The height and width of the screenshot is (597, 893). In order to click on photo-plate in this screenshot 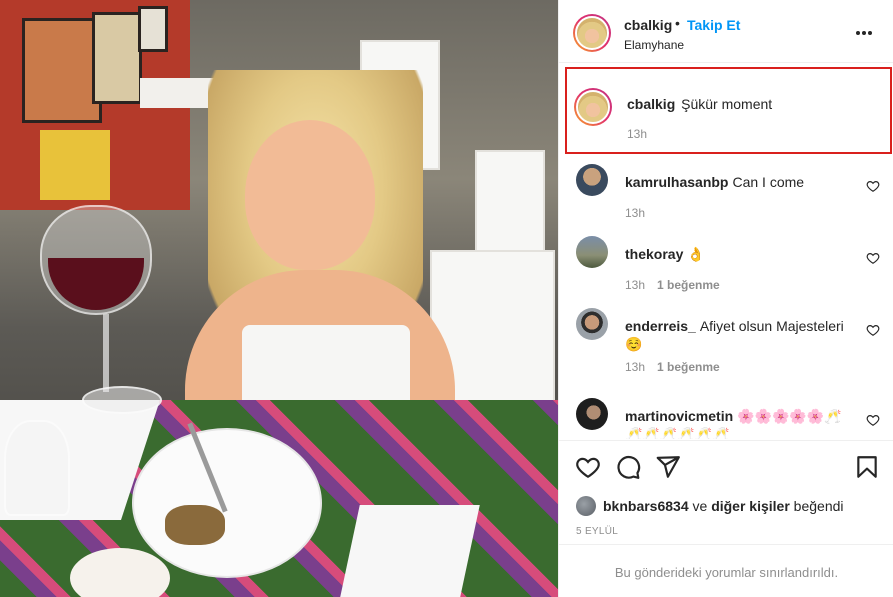, I will do `click(227, 503)`.